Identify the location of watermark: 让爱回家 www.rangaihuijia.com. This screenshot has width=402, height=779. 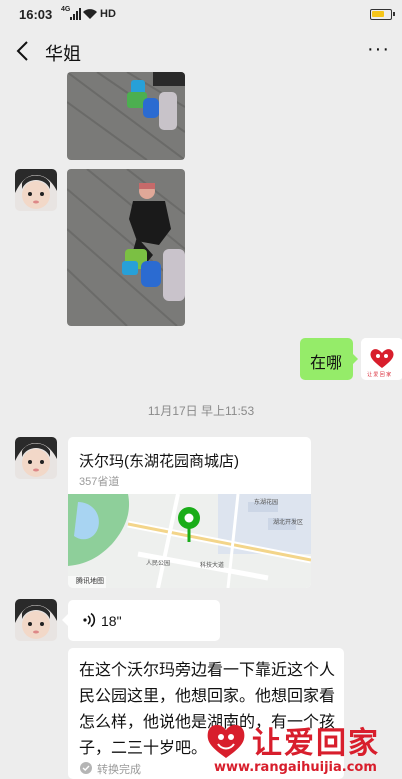
(303, 748).